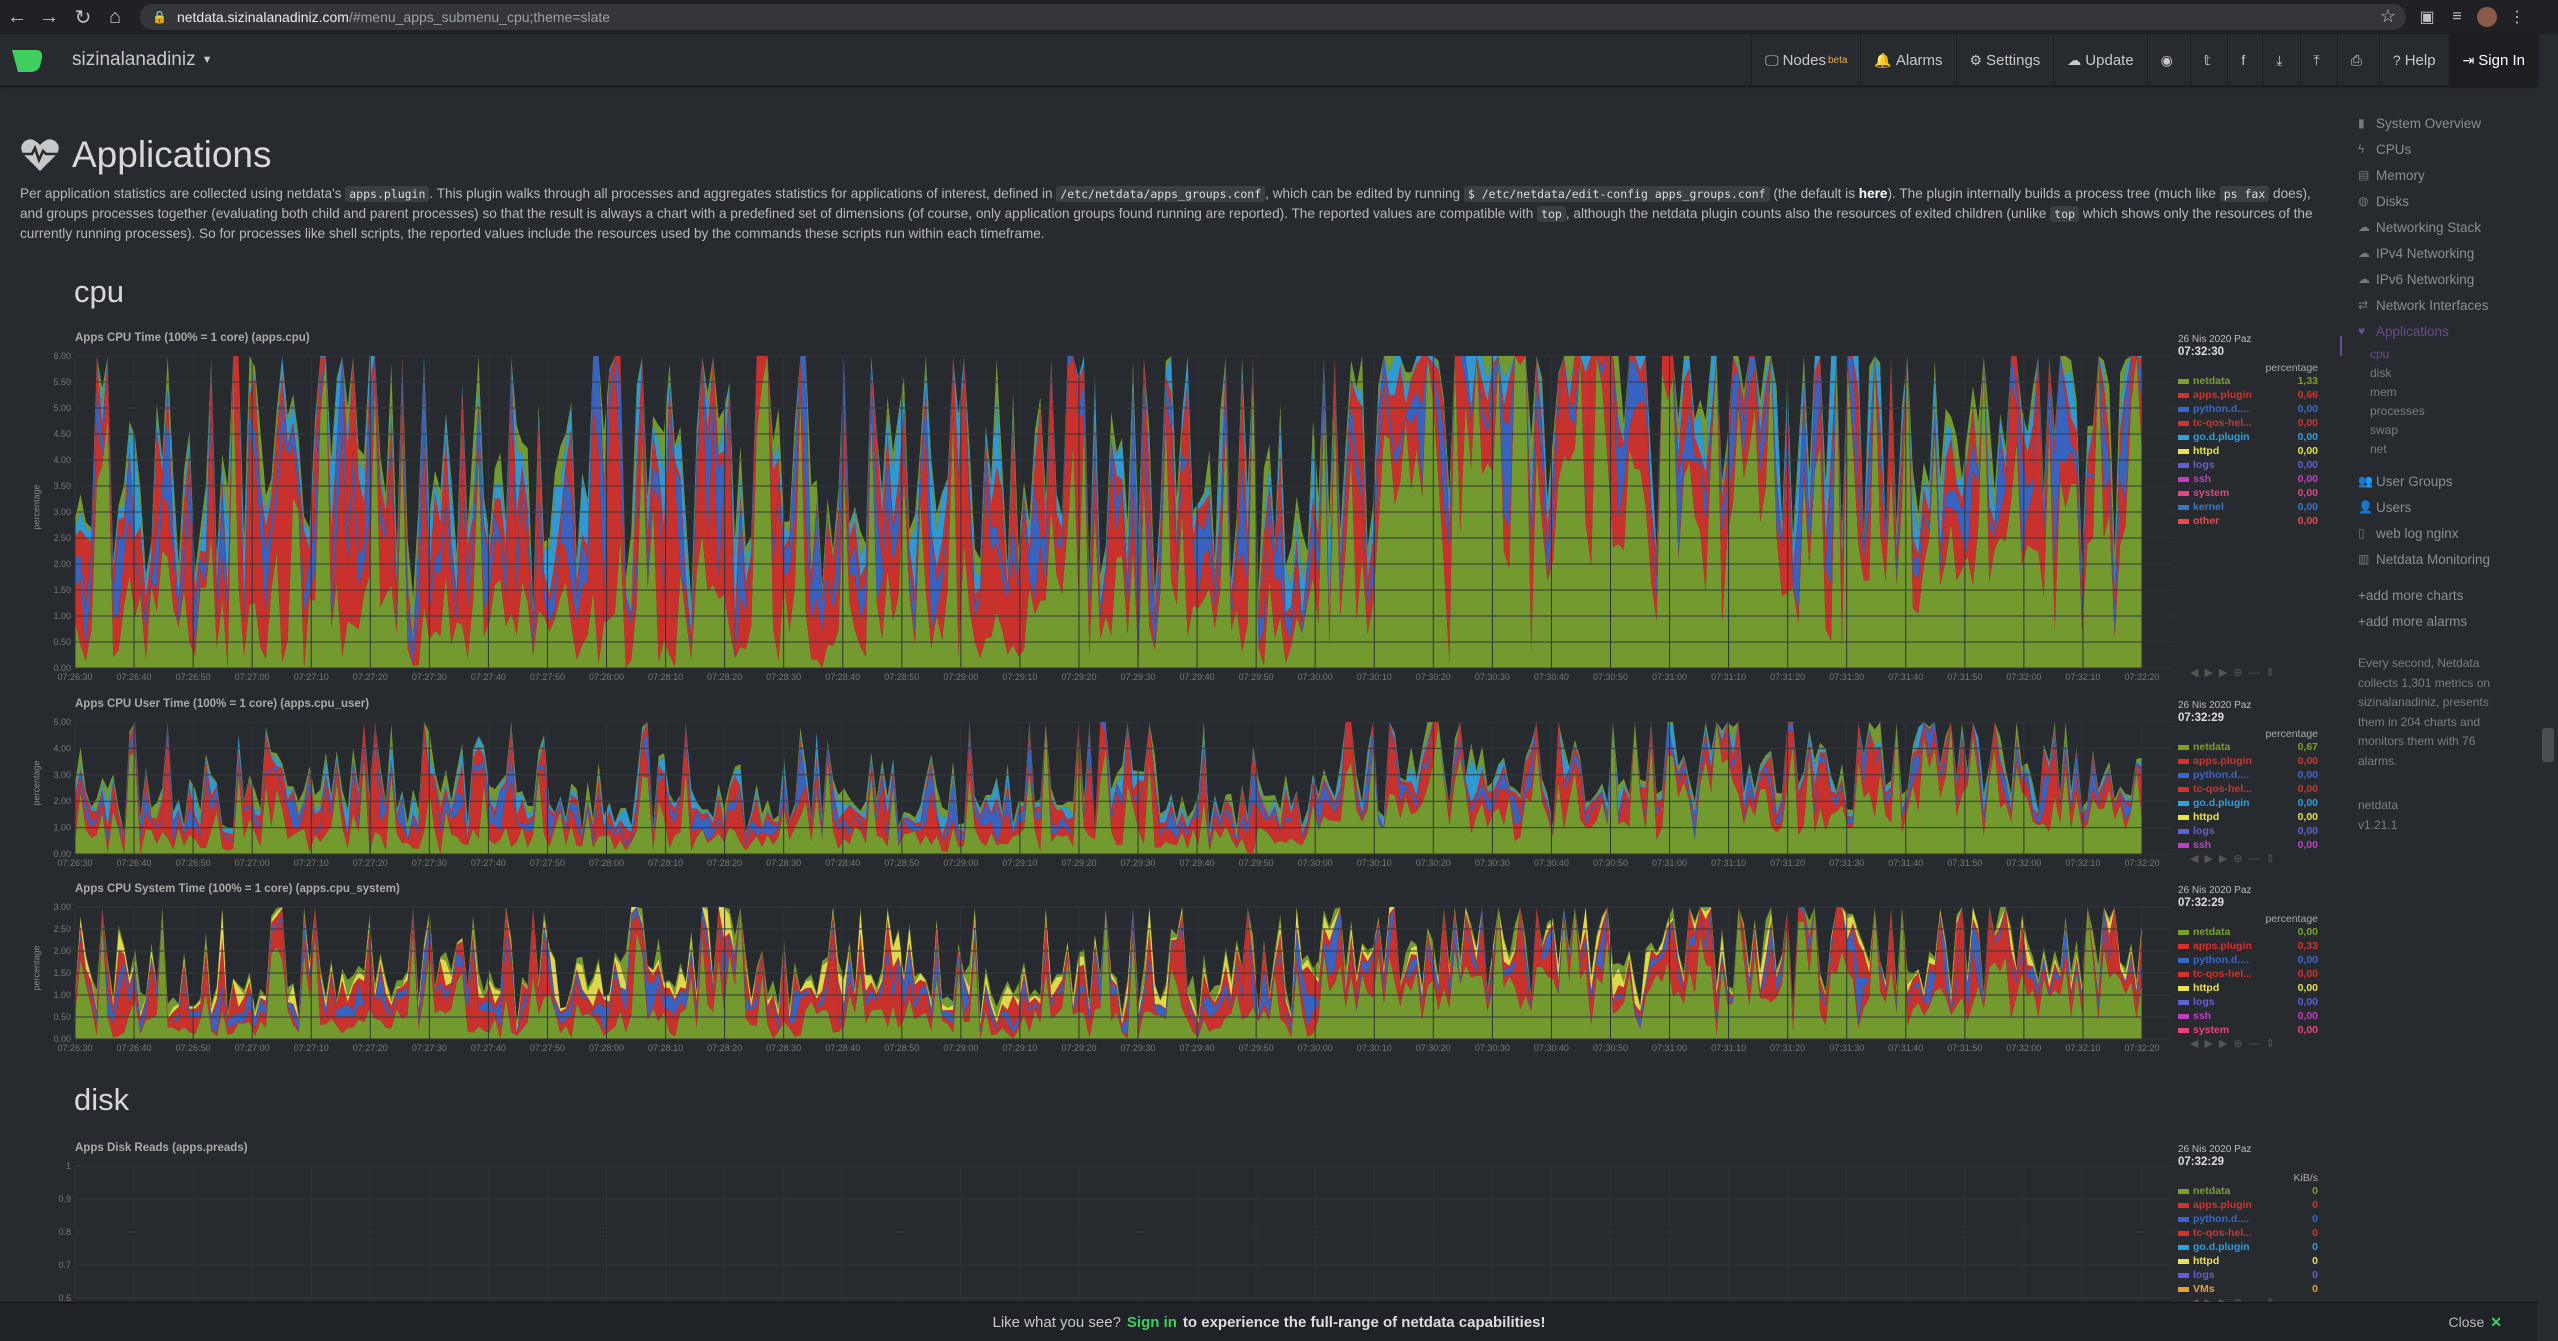  What do you see at coordinates (2448, 481) in the screenshot?
I see `sidebar-item-user-groups: 👥 User Groups` at bounding box center [2448, 481].